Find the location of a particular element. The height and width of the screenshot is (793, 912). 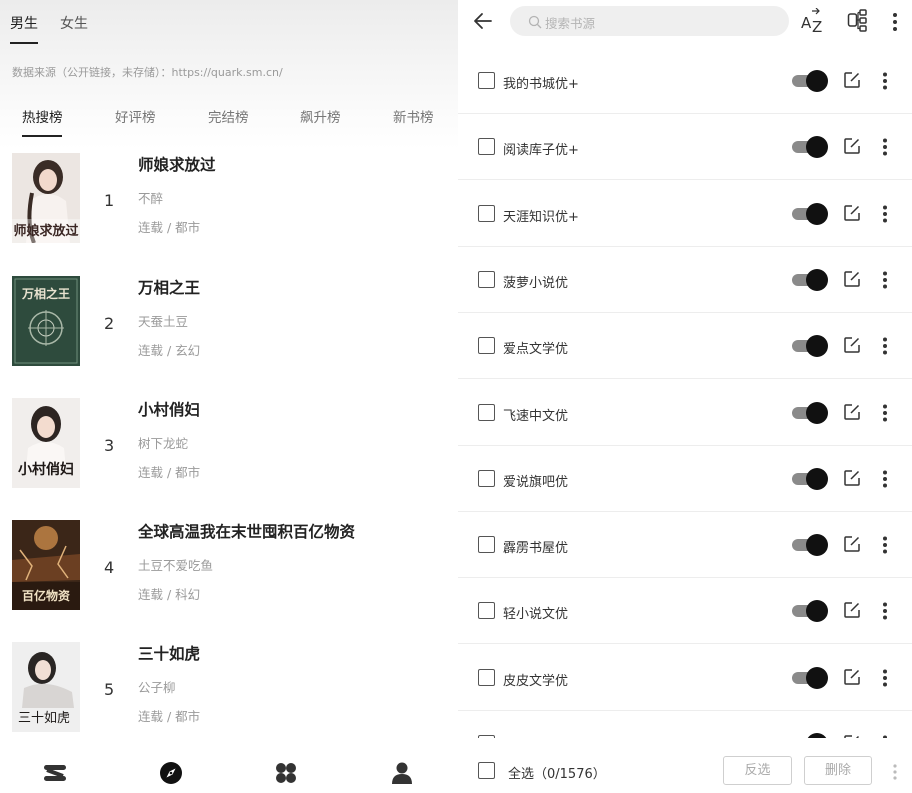

select-all-checkbox is located at coordinates (486, 770).